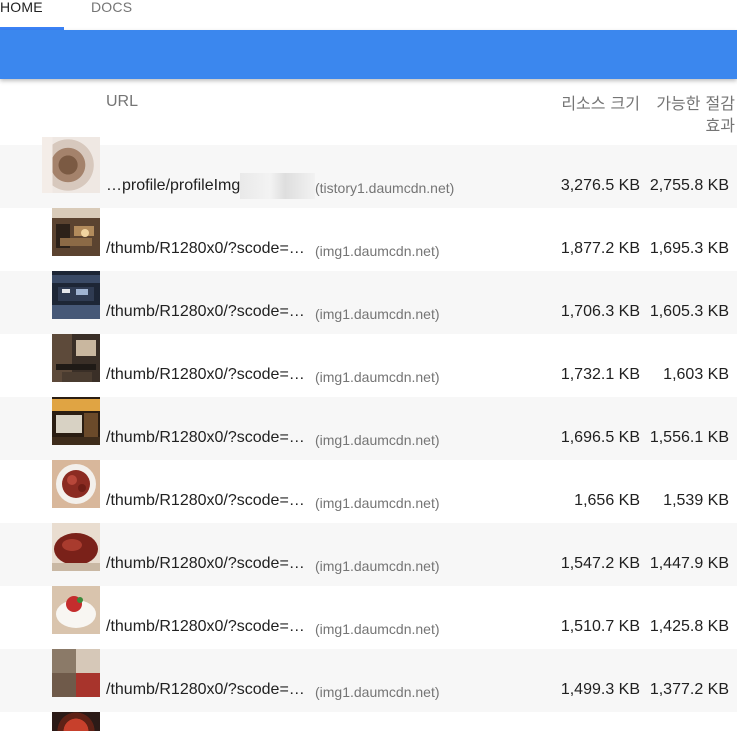 The height and width of the screenshot is (731, 737). Describe the element at coordinates (122, 101) in the screenshot. I see `column-header-url: URL` at that location.